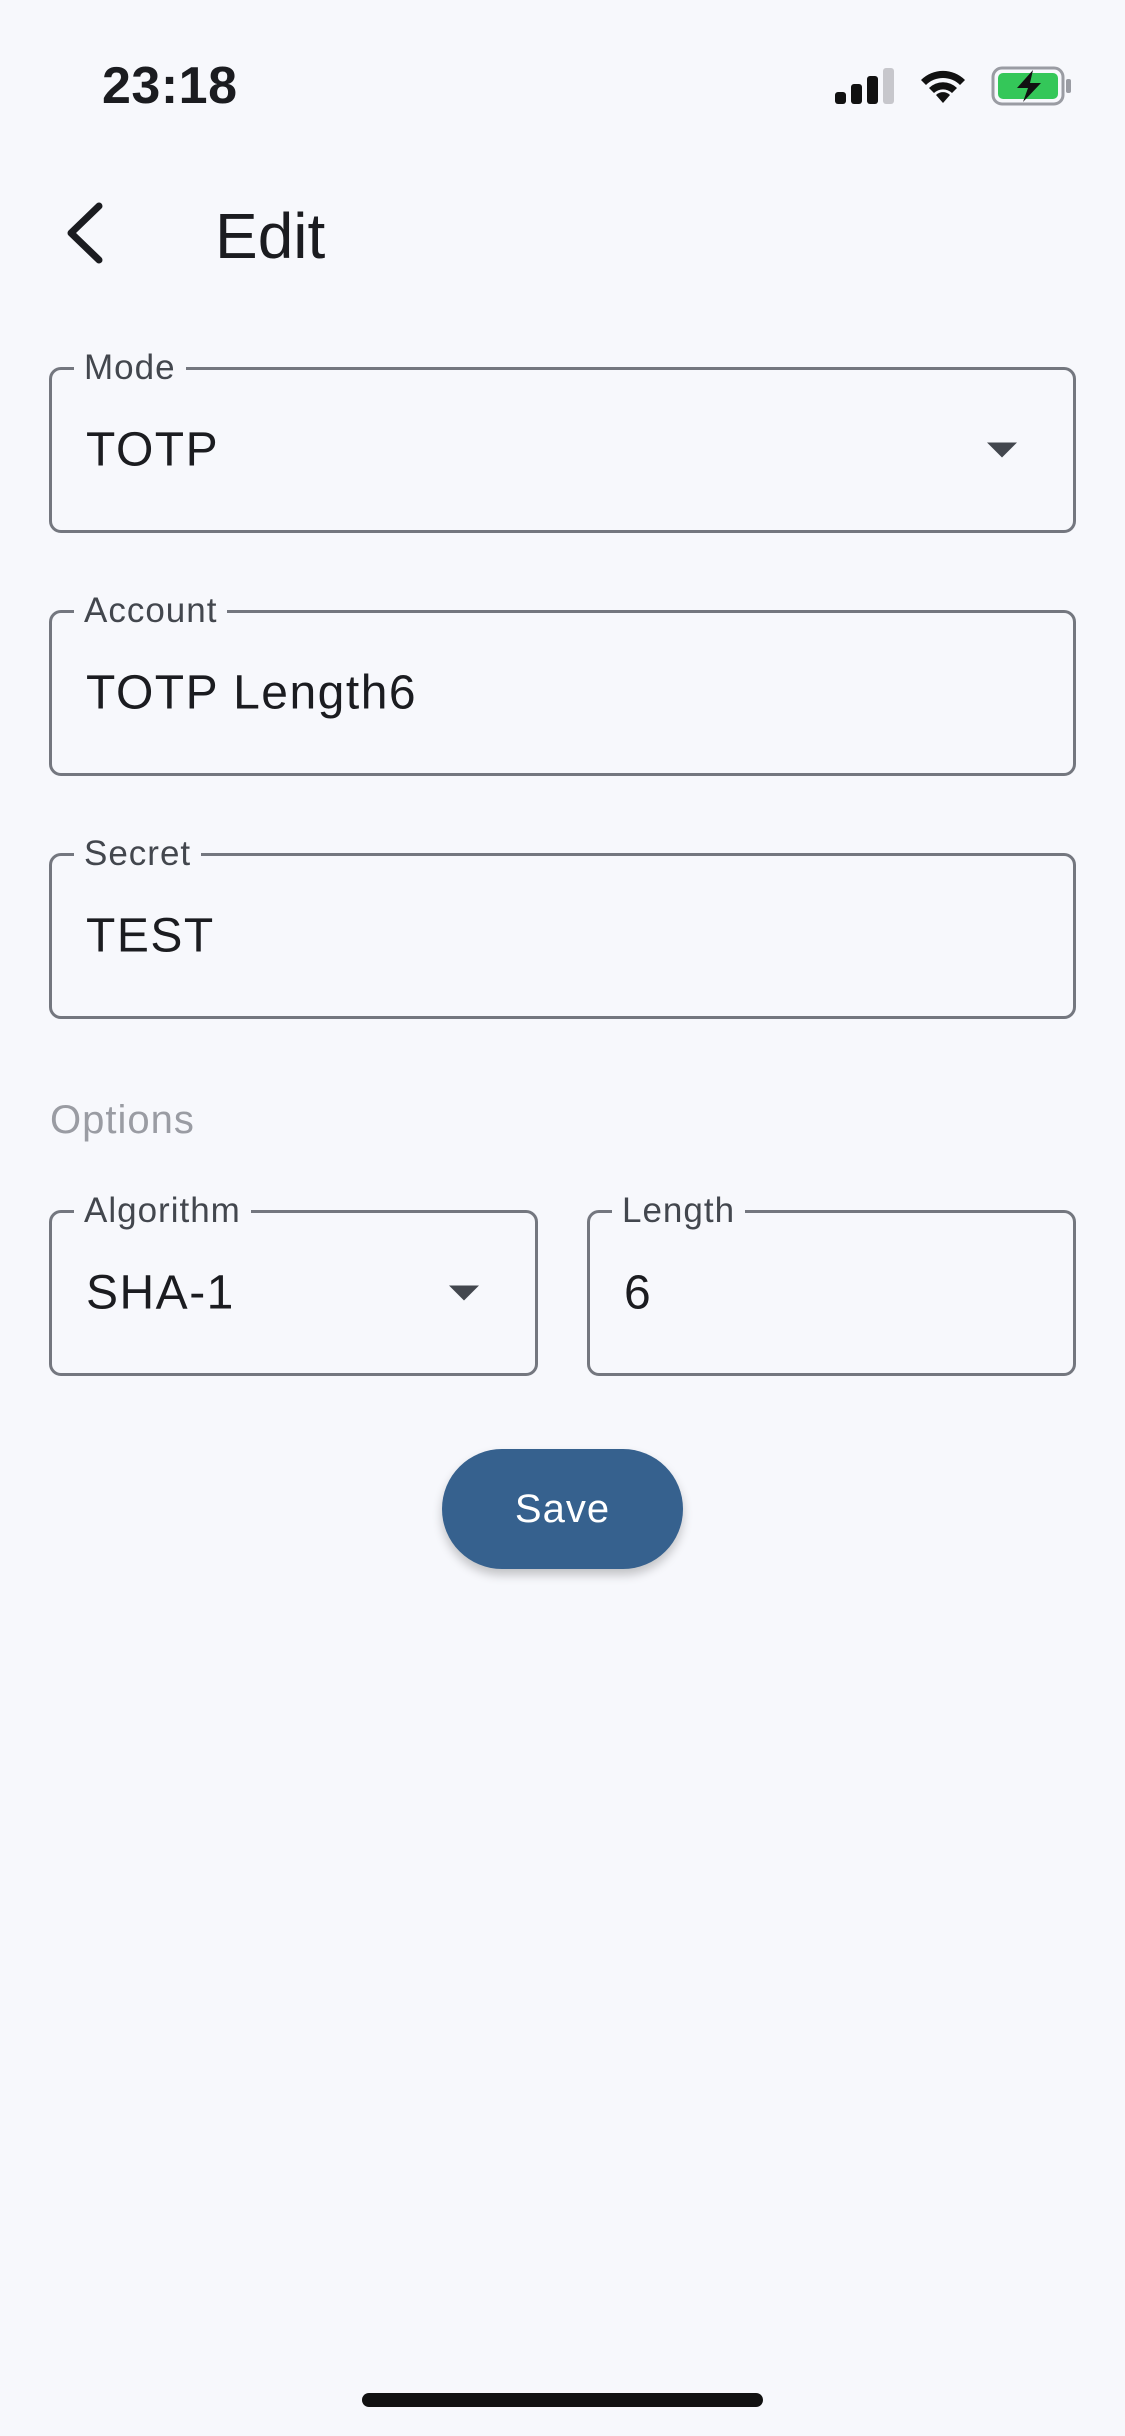 This screenshot has height=2436, width=1125. Describe the element at coordinates (252, 693) in the screenshot. I see `account-value: TOTP Length6` at that location.